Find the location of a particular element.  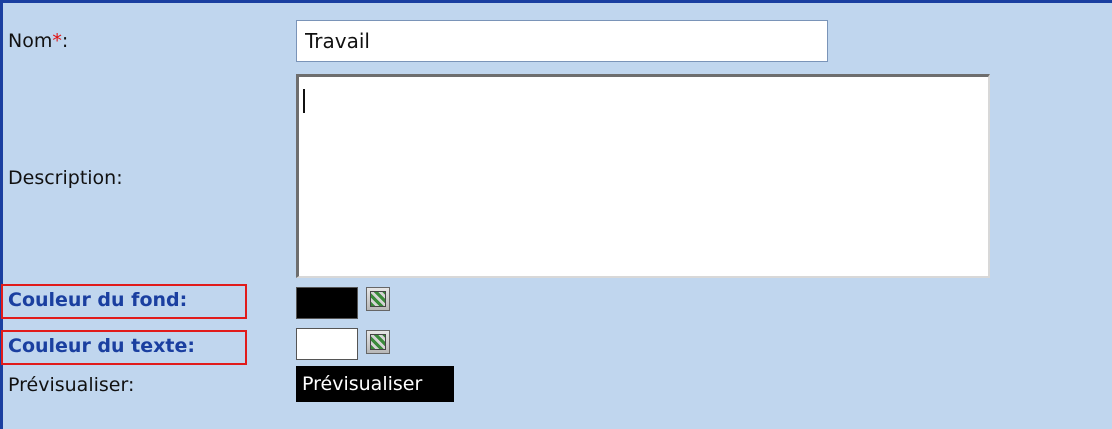

description-label: Description: is located at coordinates (65, 178).